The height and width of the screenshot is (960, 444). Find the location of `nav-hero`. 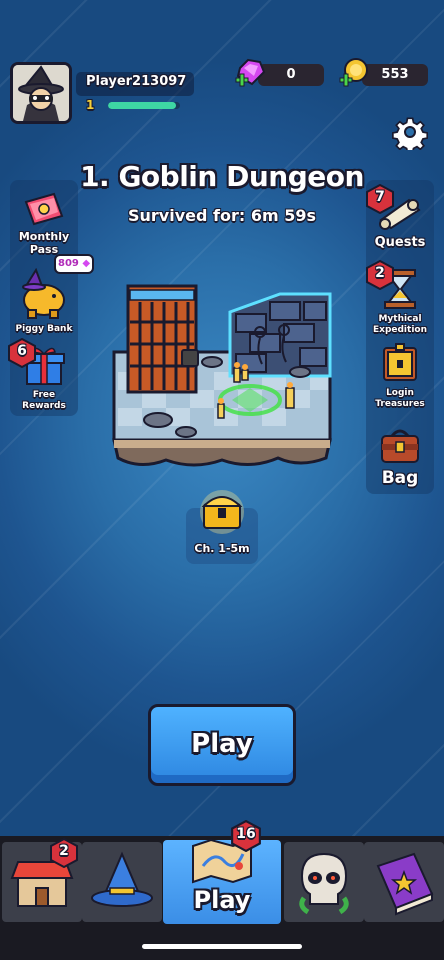

nav-hero is located at coordinates (122, 882).